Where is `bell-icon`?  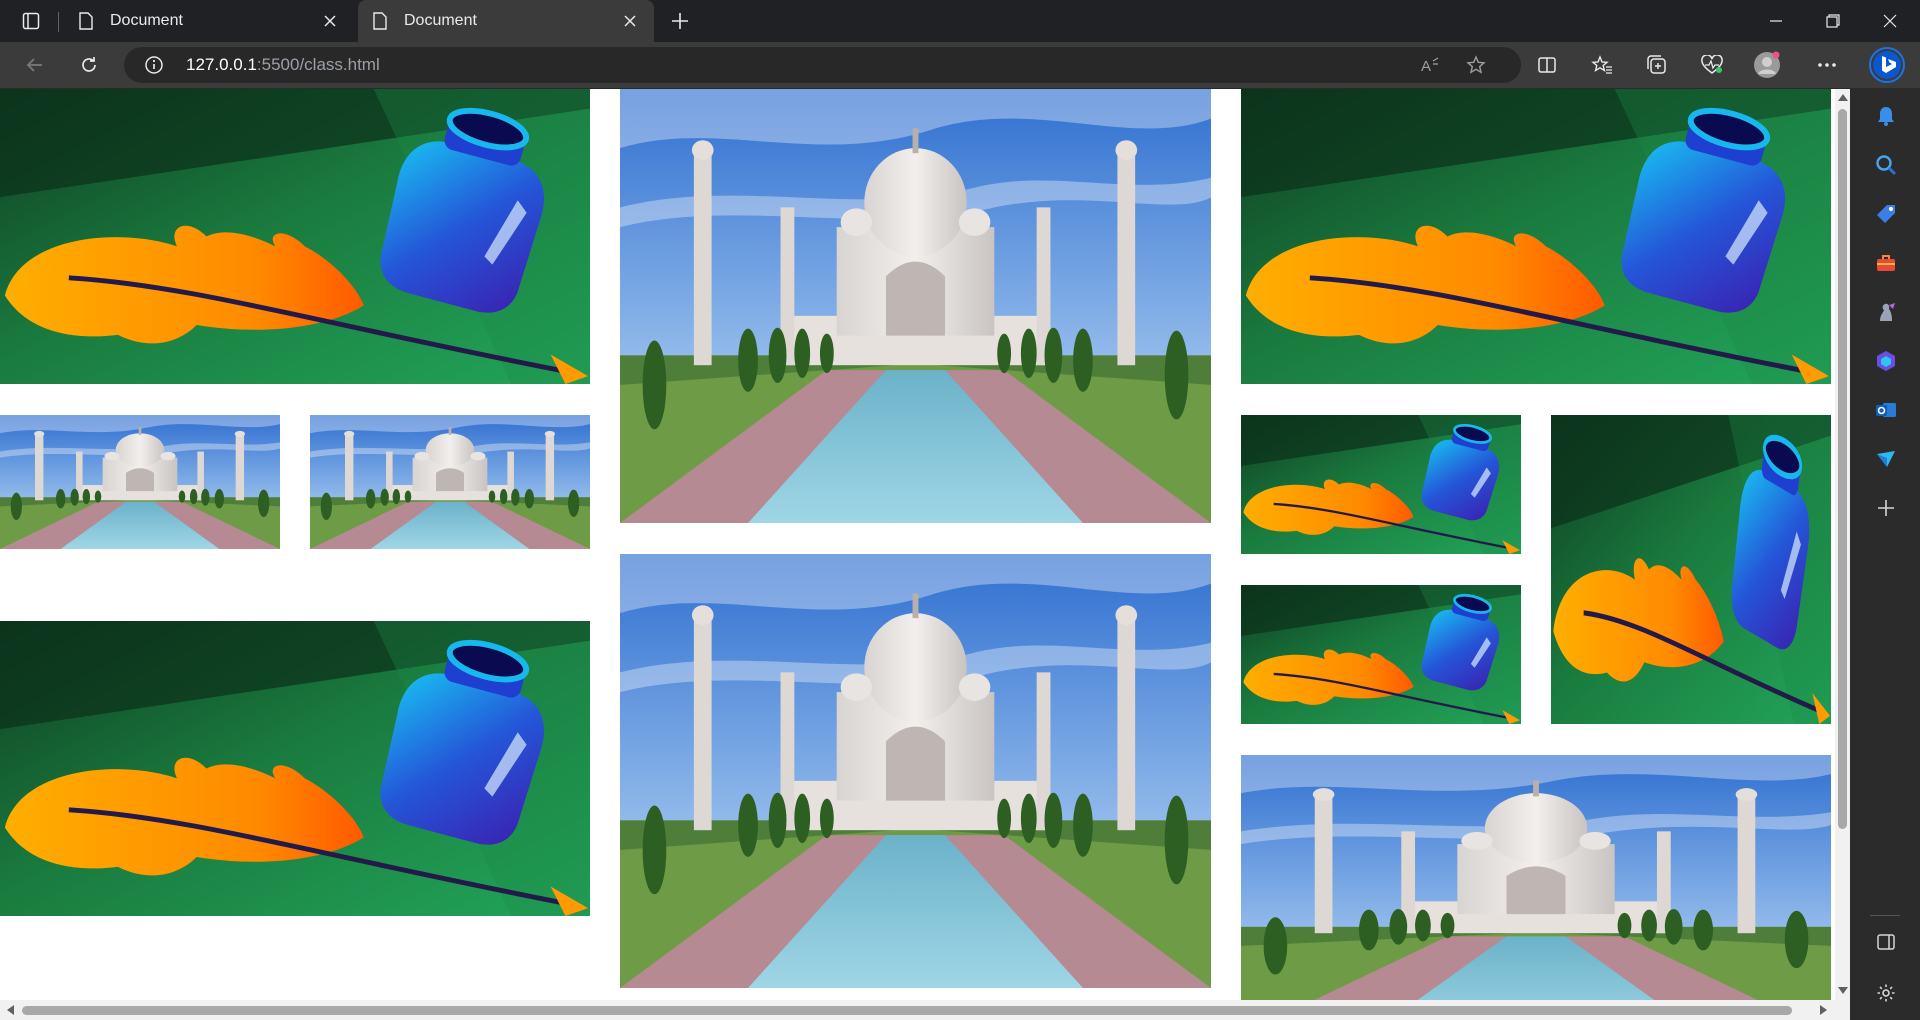
bell-icon is located at coordinates (1886, 116).